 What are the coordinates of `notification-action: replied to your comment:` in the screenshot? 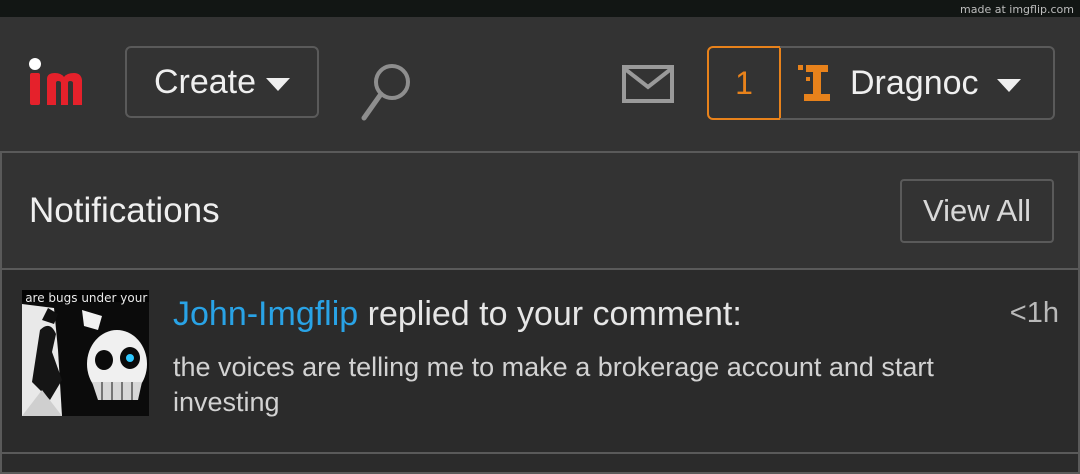 It's located at (550, 314).